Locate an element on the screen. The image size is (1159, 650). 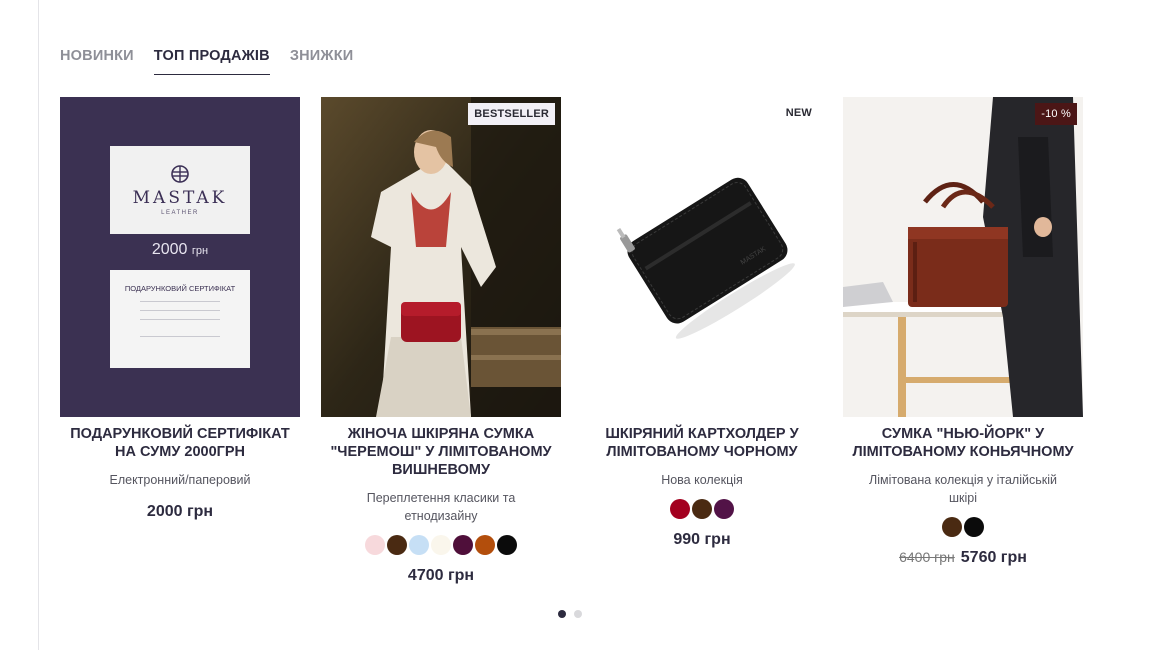
product-title: ПОДАРУНКОВИЙ СЕРТИФІКАТ НА СУМУ 2000ГРН is located at coordinates (180, 443).